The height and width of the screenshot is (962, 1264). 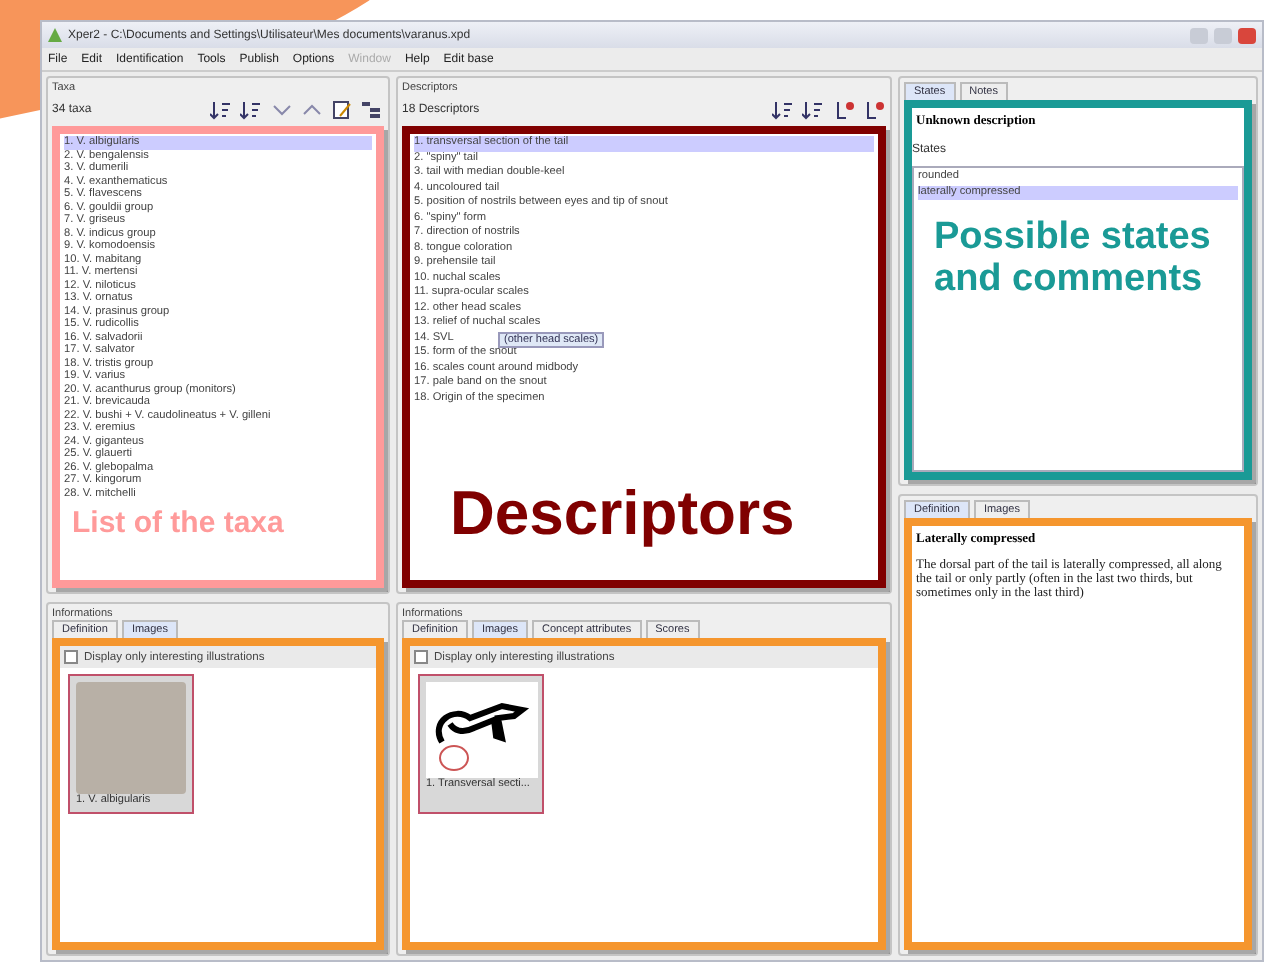 I want to click on close-button, so click(x=1247, y=35).